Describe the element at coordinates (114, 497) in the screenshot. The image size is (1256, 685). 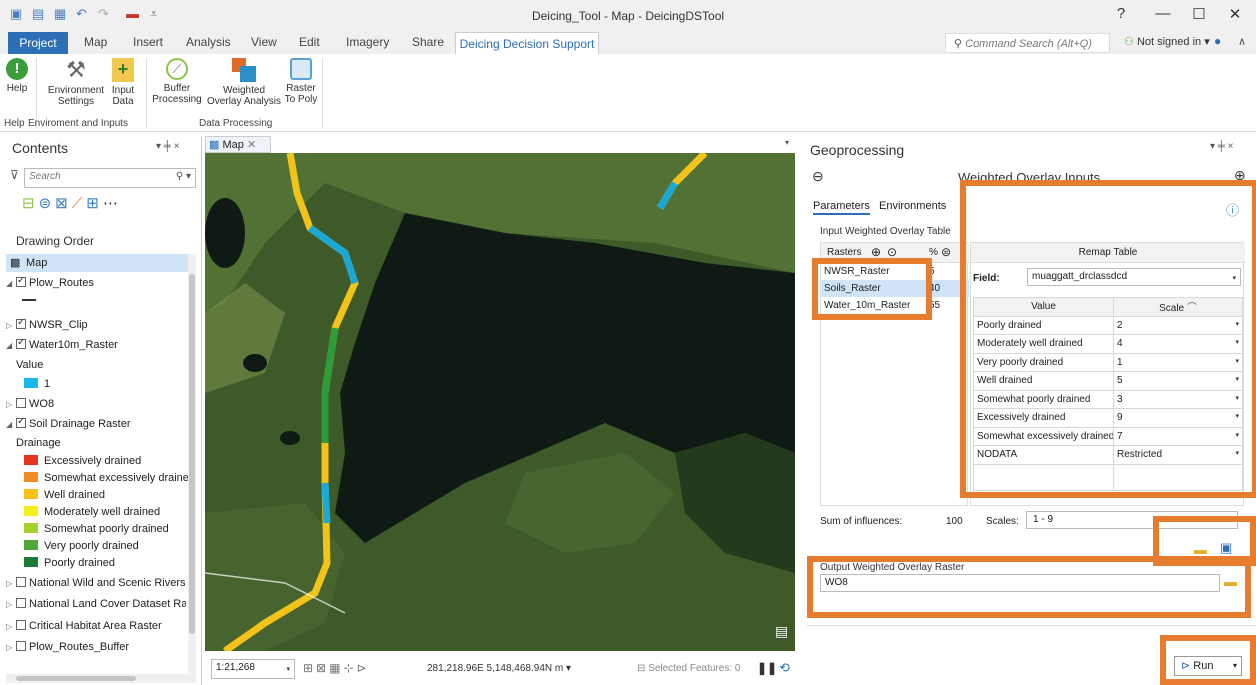
I see `legend-item: Well drained` at that location.